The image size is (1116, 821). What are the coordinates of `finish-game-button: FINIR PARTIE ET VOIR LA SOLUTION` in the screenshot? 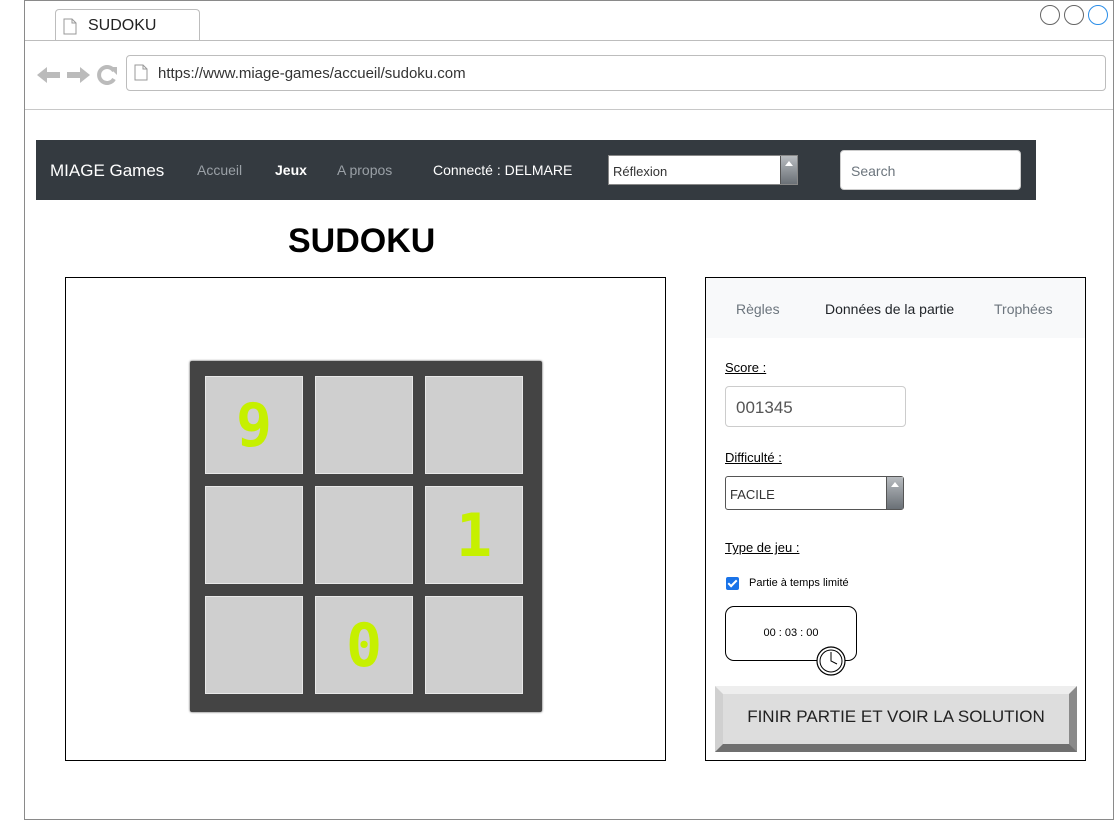 It's located at (896, 719).